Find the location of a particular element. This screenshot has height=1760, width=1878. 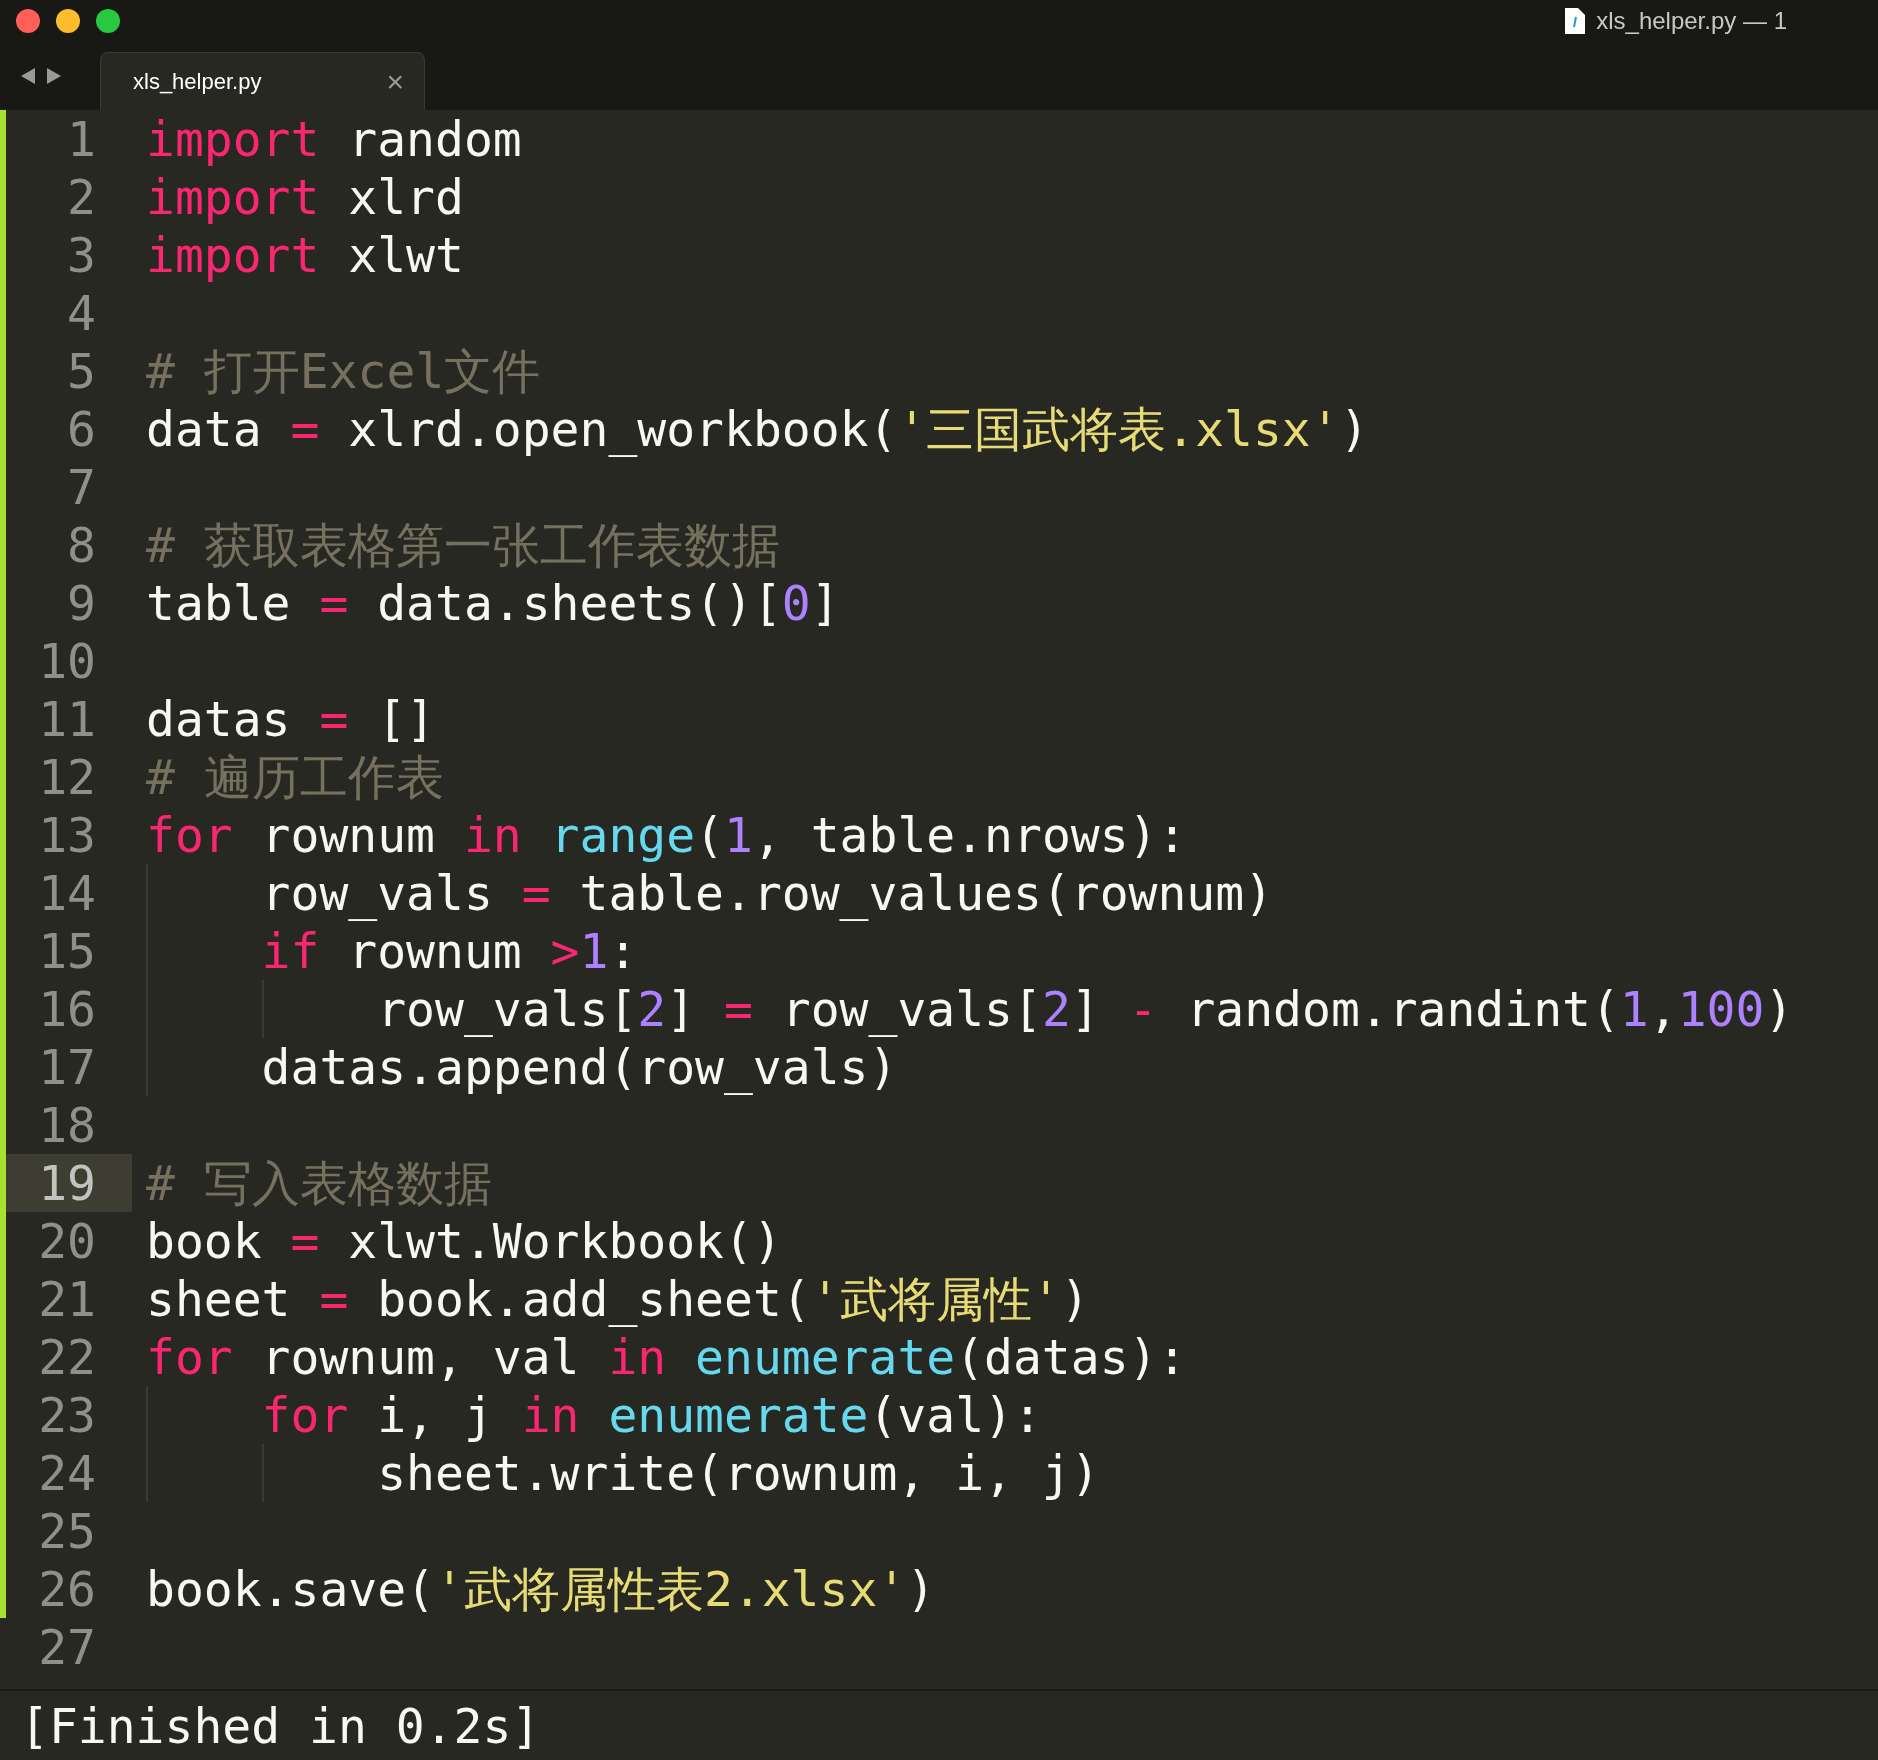

file-tab: xls_helper.py × is located at coordinates (262, 81).